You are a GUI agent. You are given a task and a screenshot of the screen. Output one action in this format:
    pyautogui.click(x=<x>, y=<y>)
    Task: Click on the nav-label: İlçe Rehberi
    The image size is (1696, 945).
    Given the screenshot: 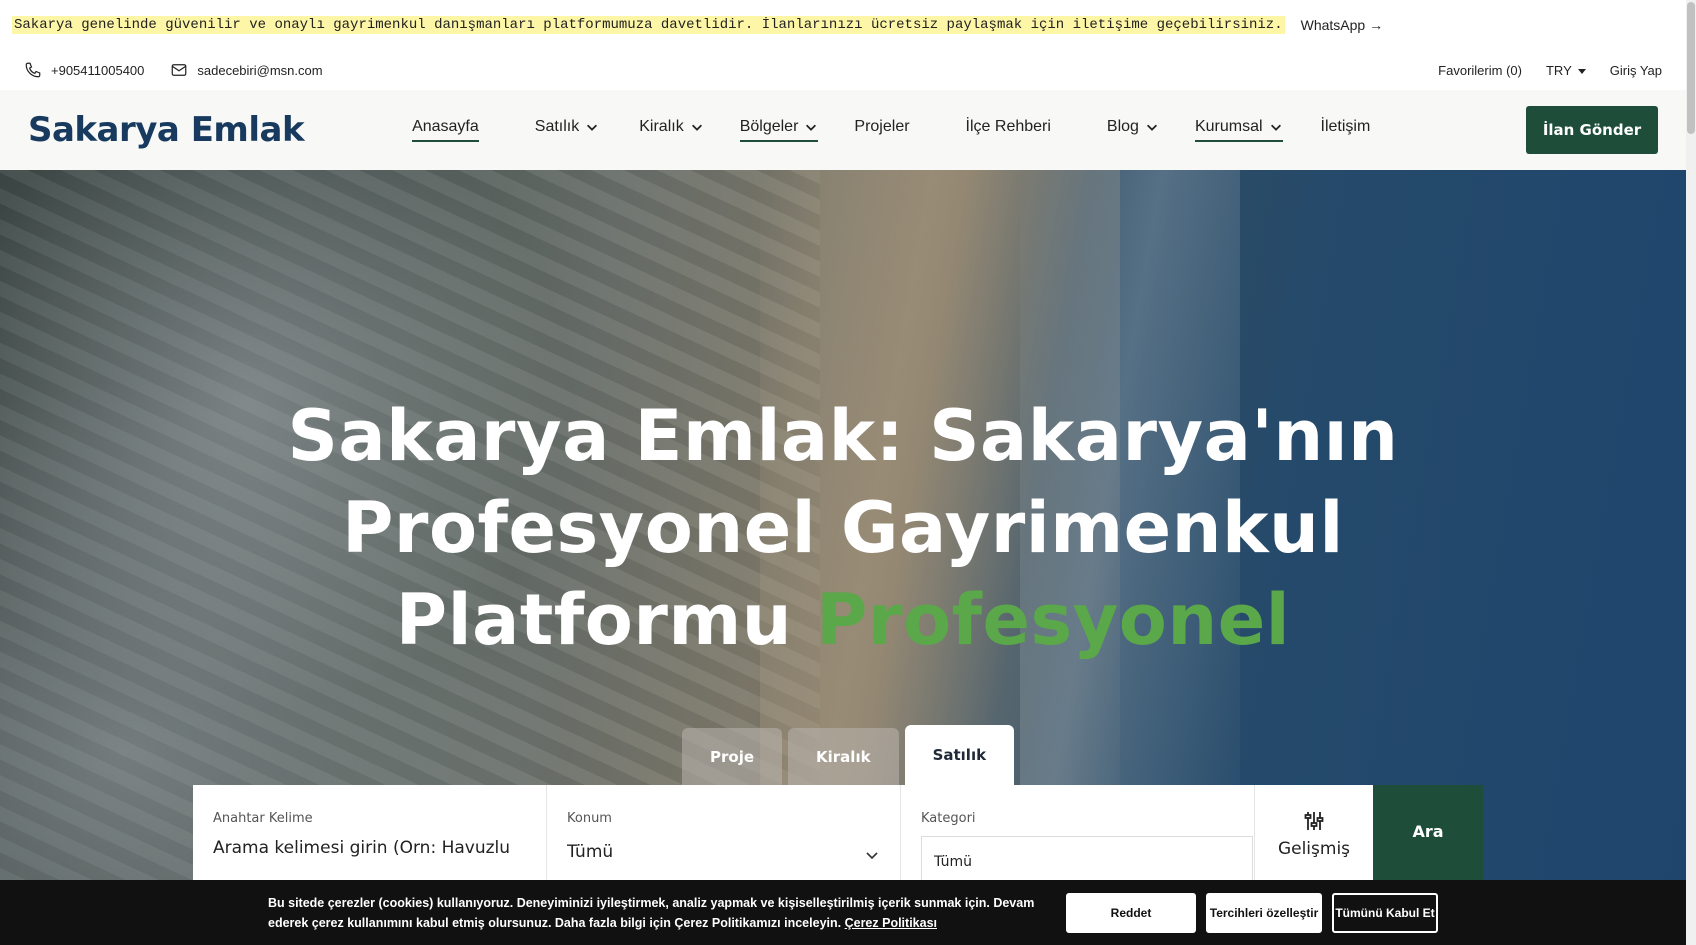 What is the action you would take?
    pyautogui.click(x=1008, y=126)
    